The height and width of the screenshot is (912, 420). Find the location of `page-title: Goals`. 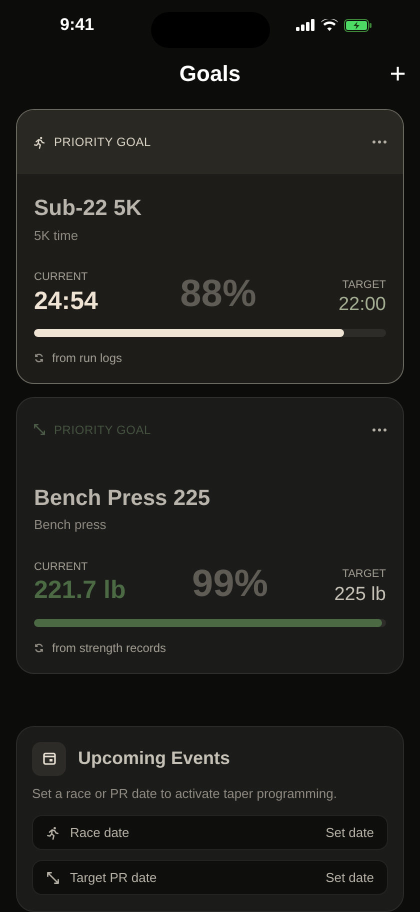

page-title: Goals is located at coordinates (210, 74).